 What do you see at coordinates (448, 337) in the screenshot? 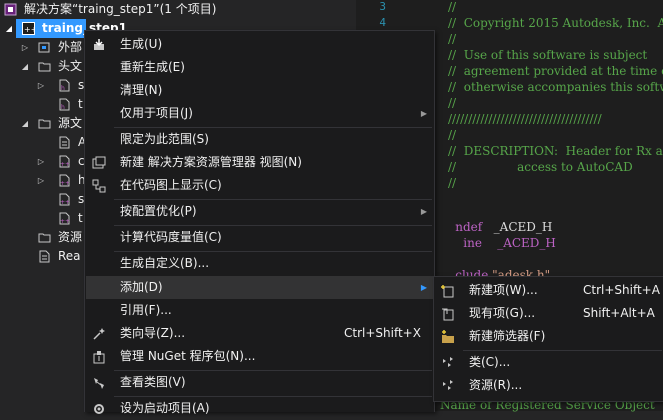
I see `new-filter-icon` at bounding box center [448, 337].